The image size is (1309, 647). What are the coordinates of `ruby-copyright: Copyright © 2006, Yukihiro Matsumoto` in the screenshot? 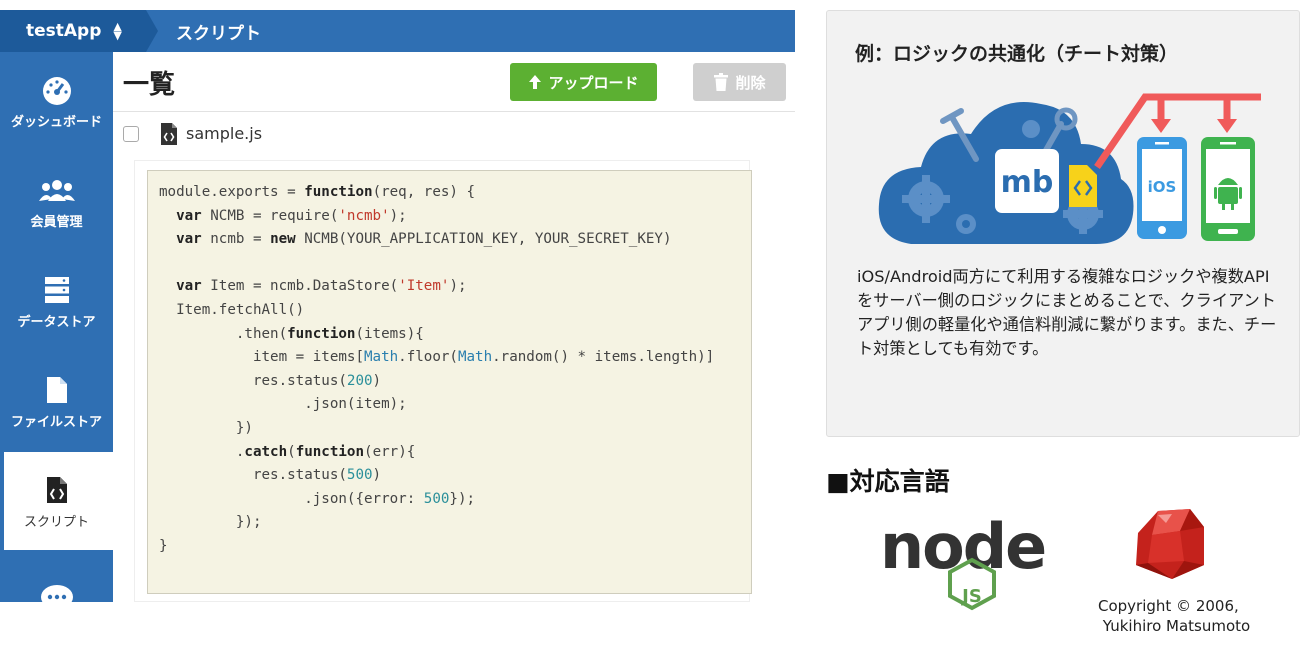 It's located at (1174, 616).